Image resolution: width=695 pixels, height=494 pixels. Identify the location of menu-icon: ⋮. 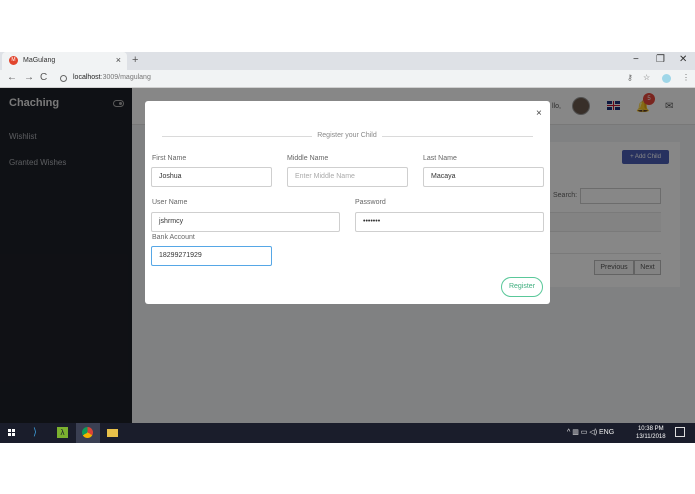
(686, 77).